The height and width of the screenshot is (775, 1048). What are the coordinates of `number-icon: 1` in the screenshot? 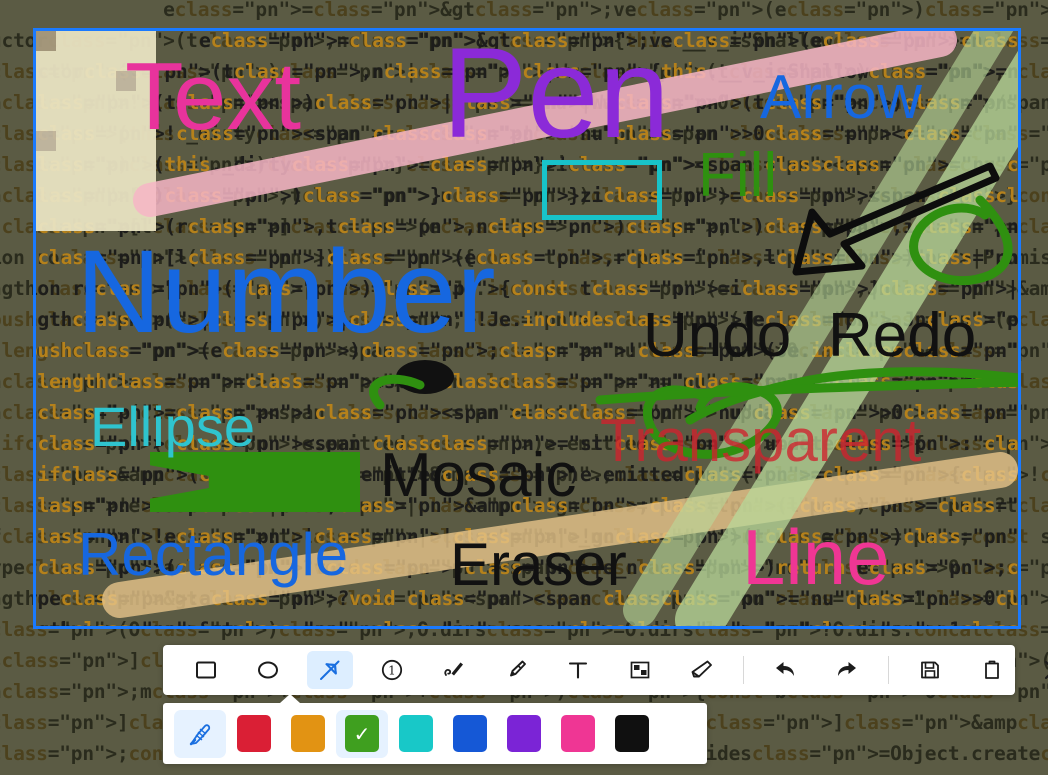 It's located at (392, 670).